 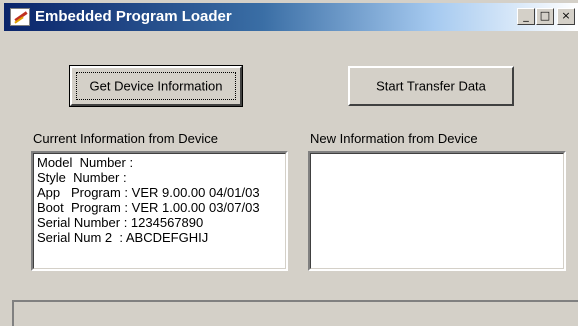 What do you see at coordinates (526, 16) in the screenshot?
I see `minimize-button: _` at bounding box center [526, 16].